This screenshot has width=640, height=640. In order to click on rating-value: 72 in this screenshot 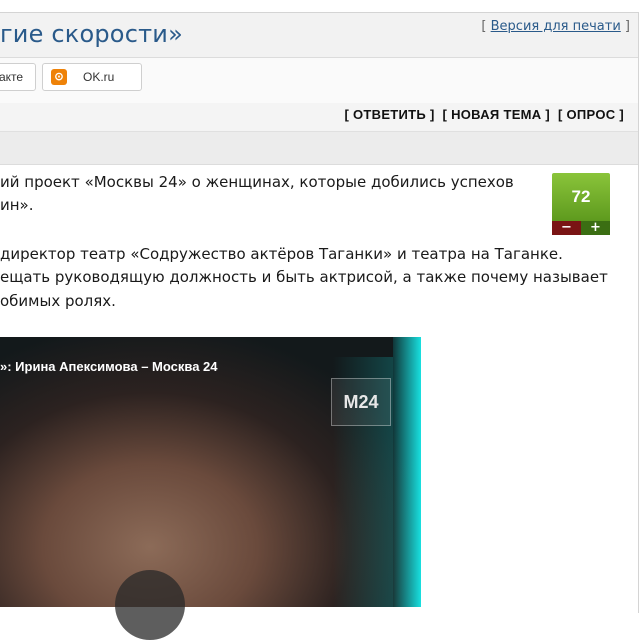, I will do `click(581, 197)`.